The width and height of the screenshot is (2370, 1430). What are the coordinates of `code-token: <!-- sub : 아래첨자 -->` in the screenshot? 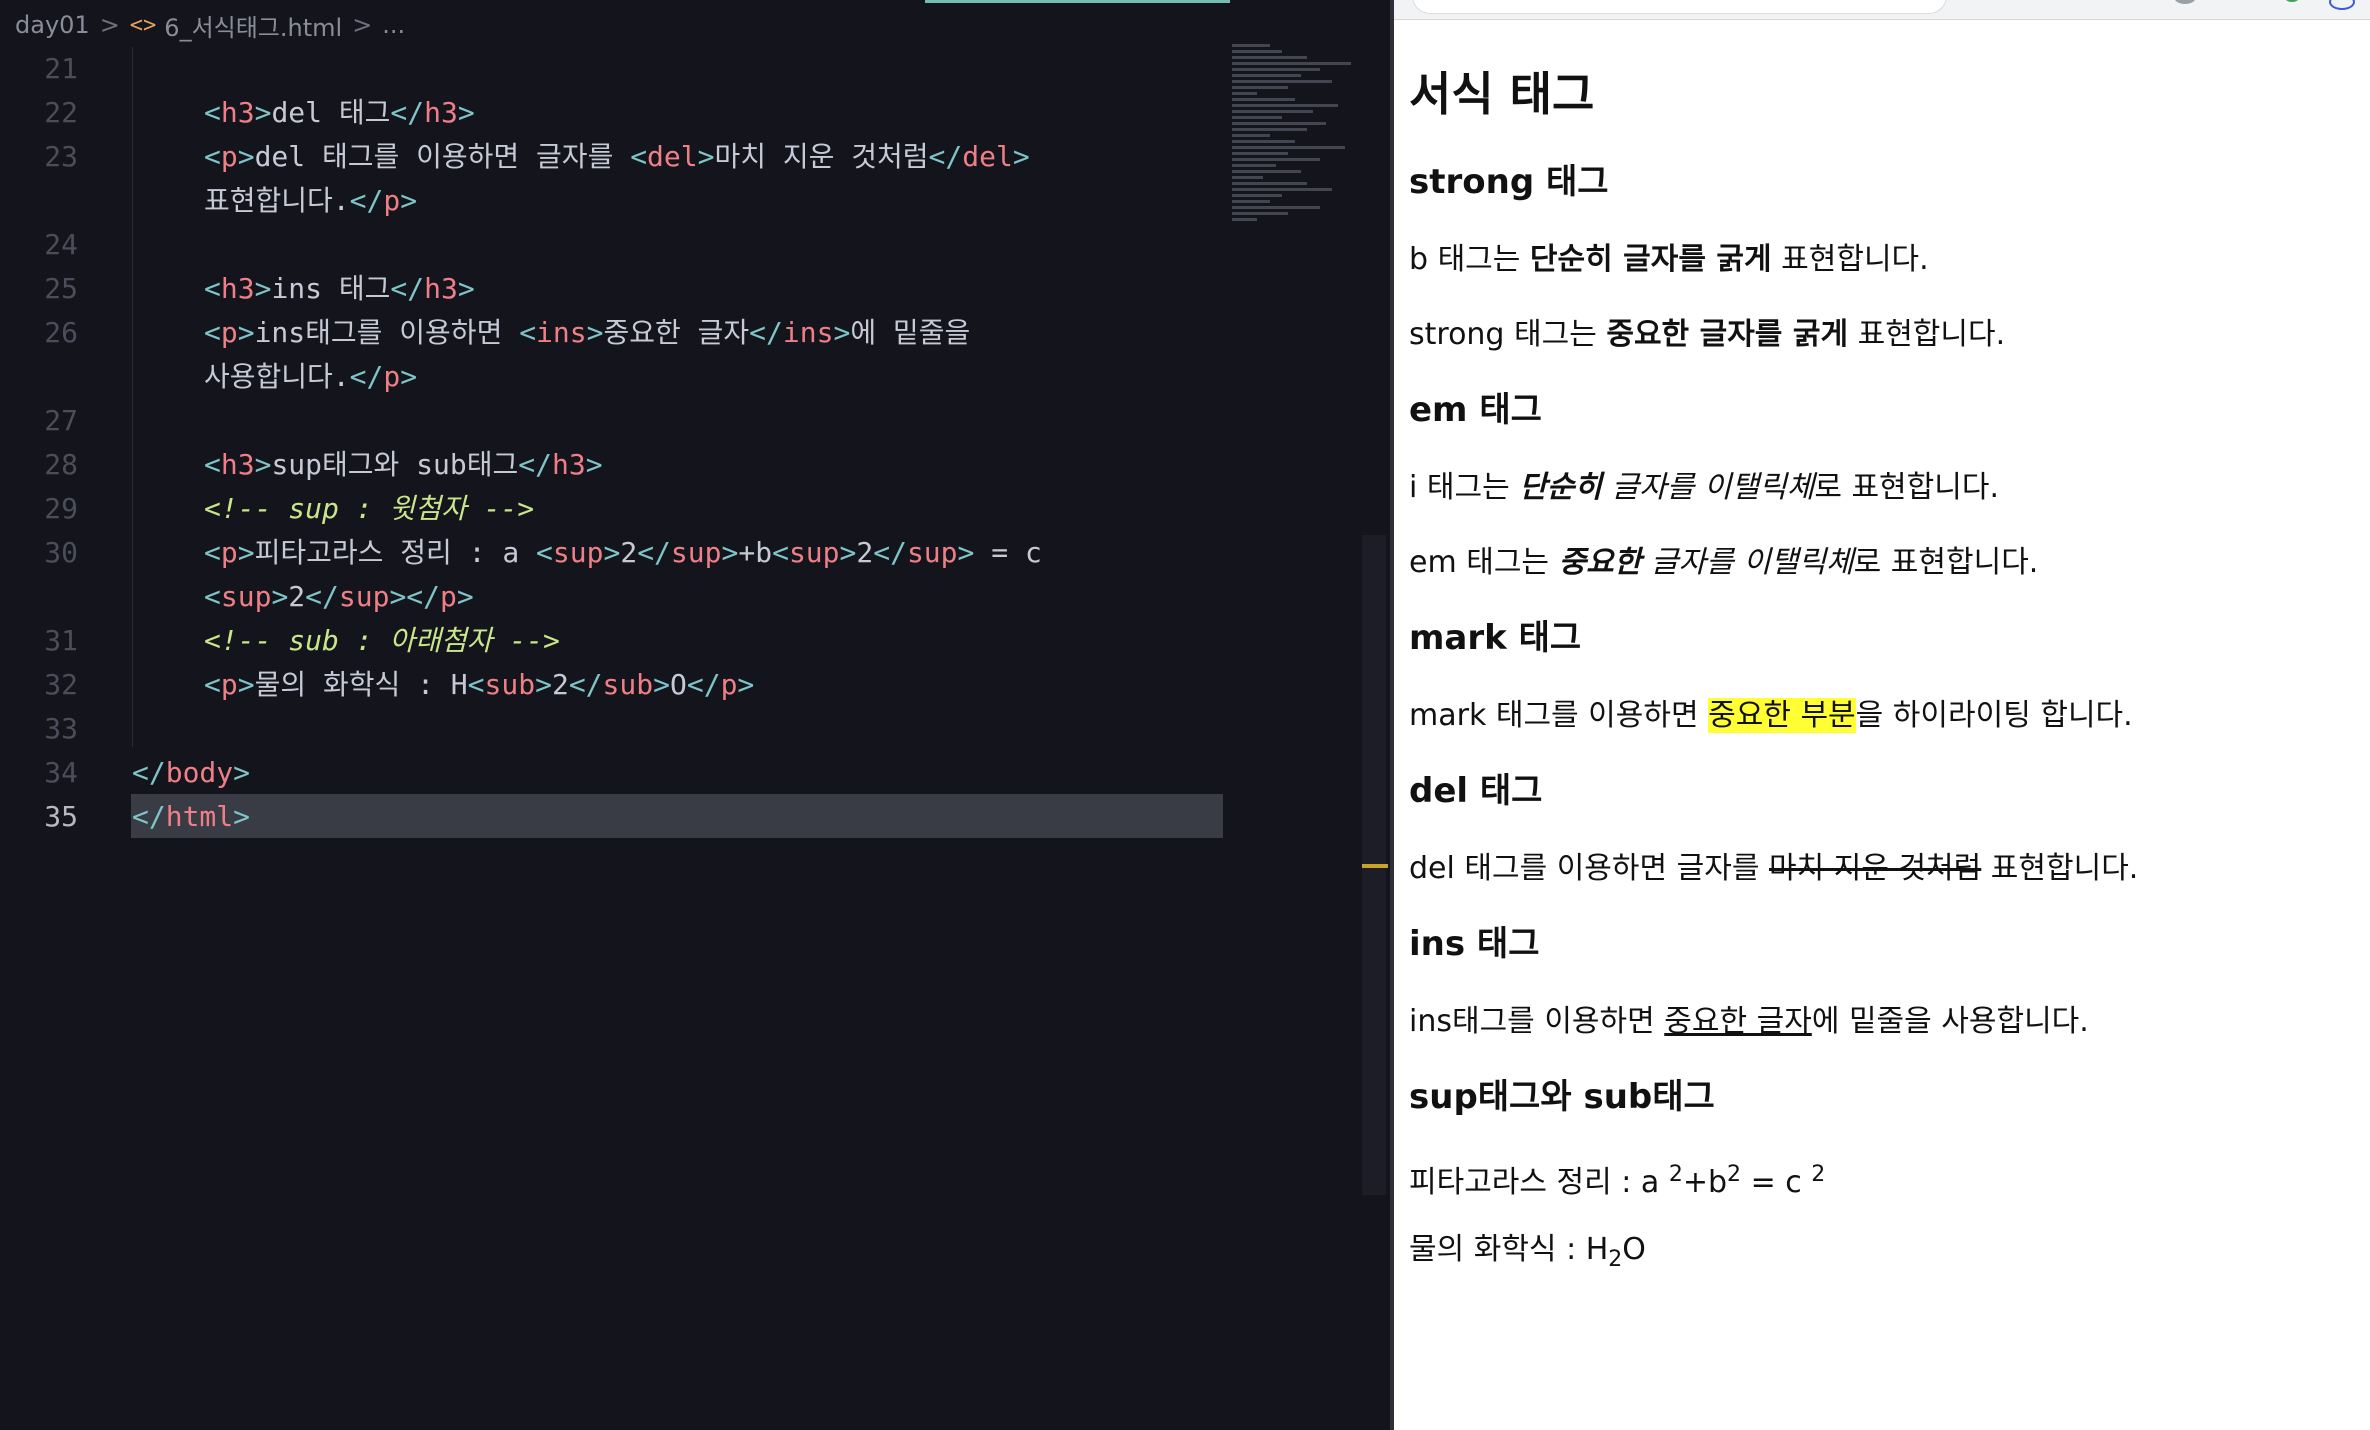 It's located at (382, 640).